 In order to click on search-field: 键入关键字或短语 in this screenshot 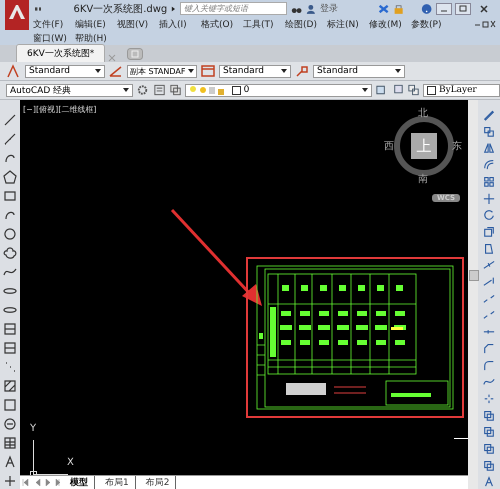, I will do `click(234, 8)`.